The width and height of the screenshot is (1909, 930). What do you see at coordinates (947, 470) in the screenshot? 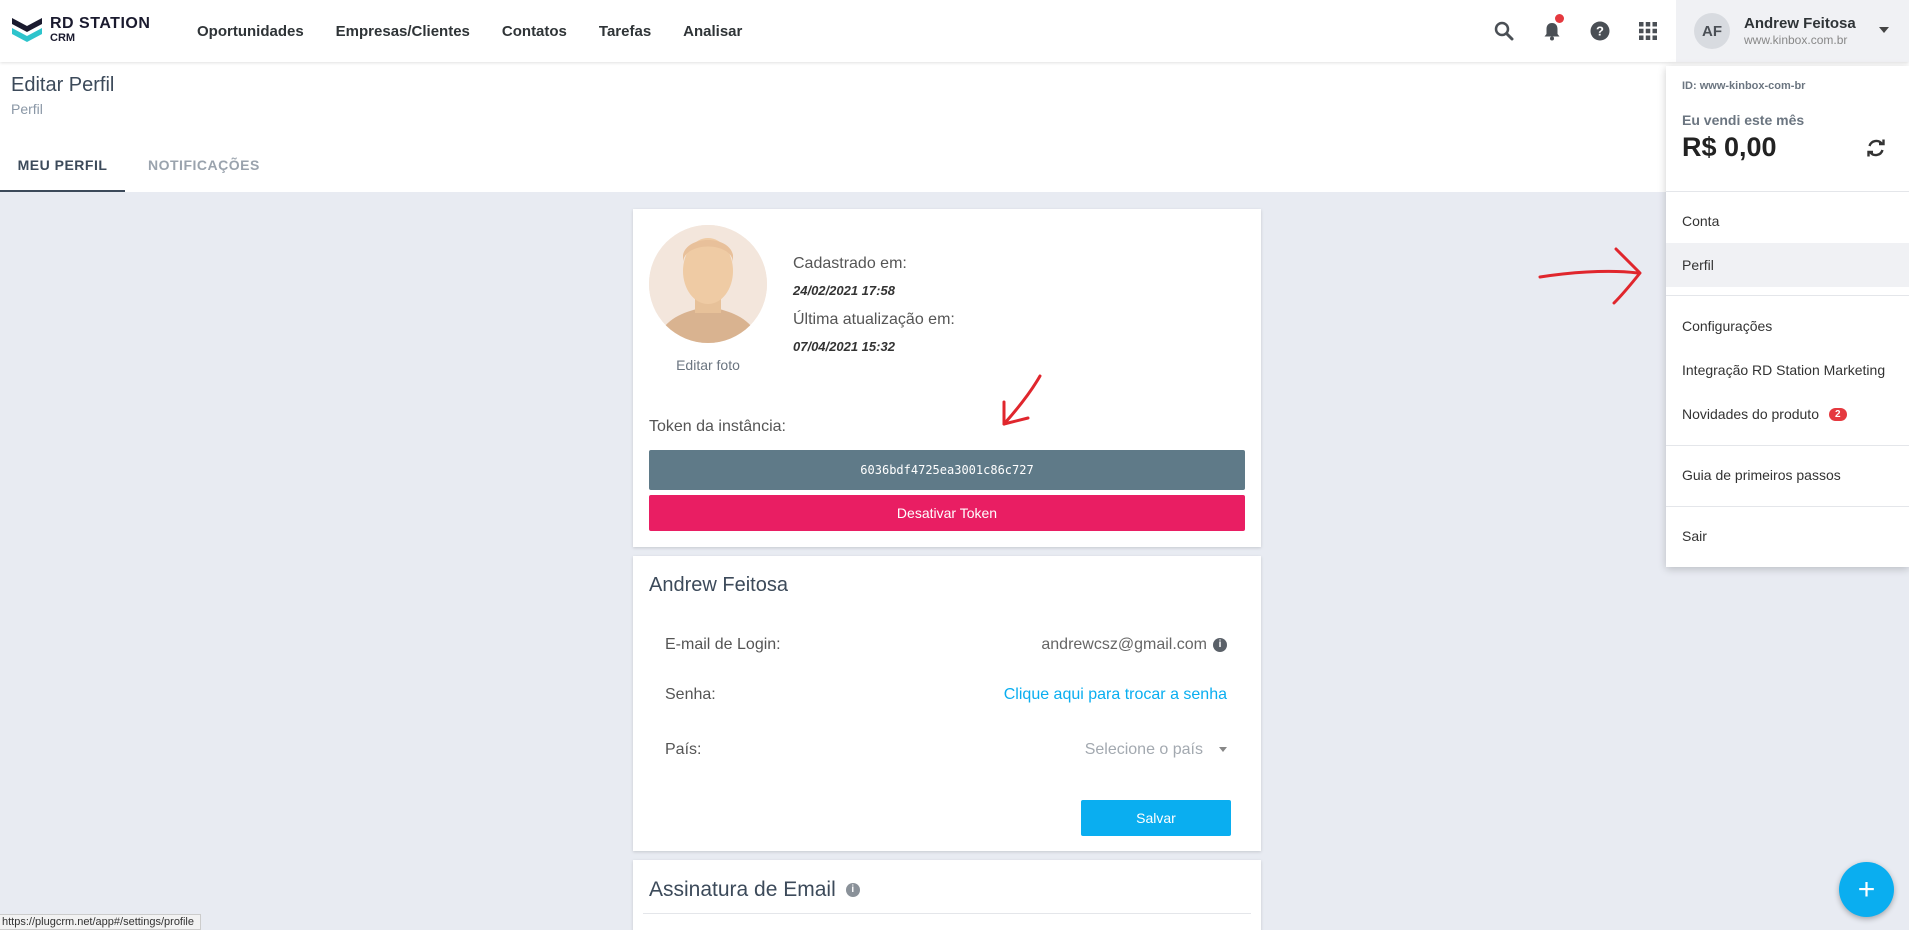
I see `token-value: 6036bdf4725ea3001c86c727` at bounding box center [947, 470].